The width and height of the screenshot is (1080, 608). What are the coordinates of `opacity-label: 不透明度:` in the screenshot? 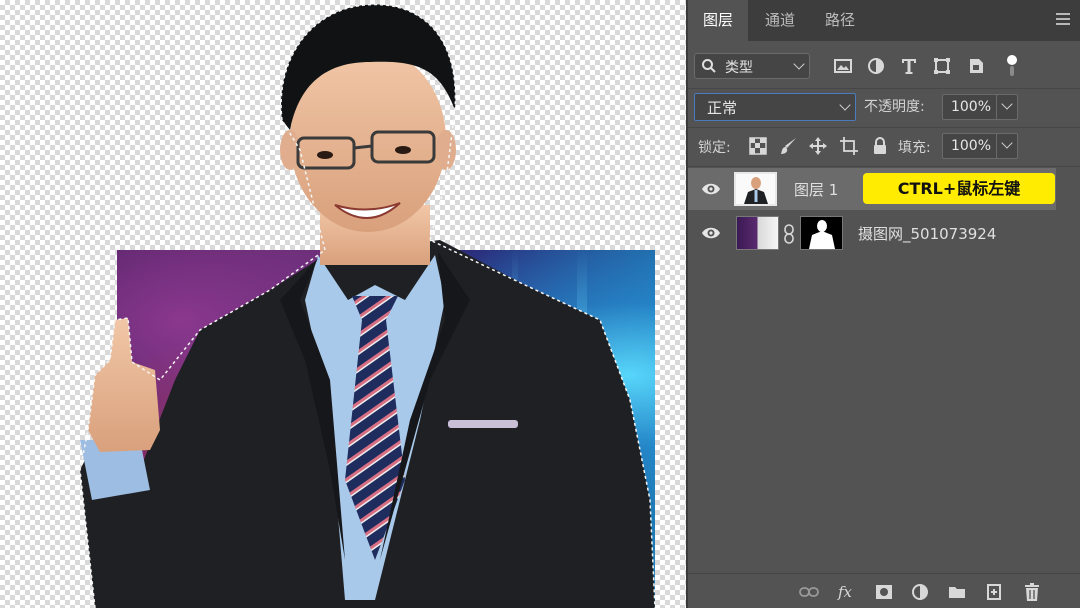 It's located at (894, 107).